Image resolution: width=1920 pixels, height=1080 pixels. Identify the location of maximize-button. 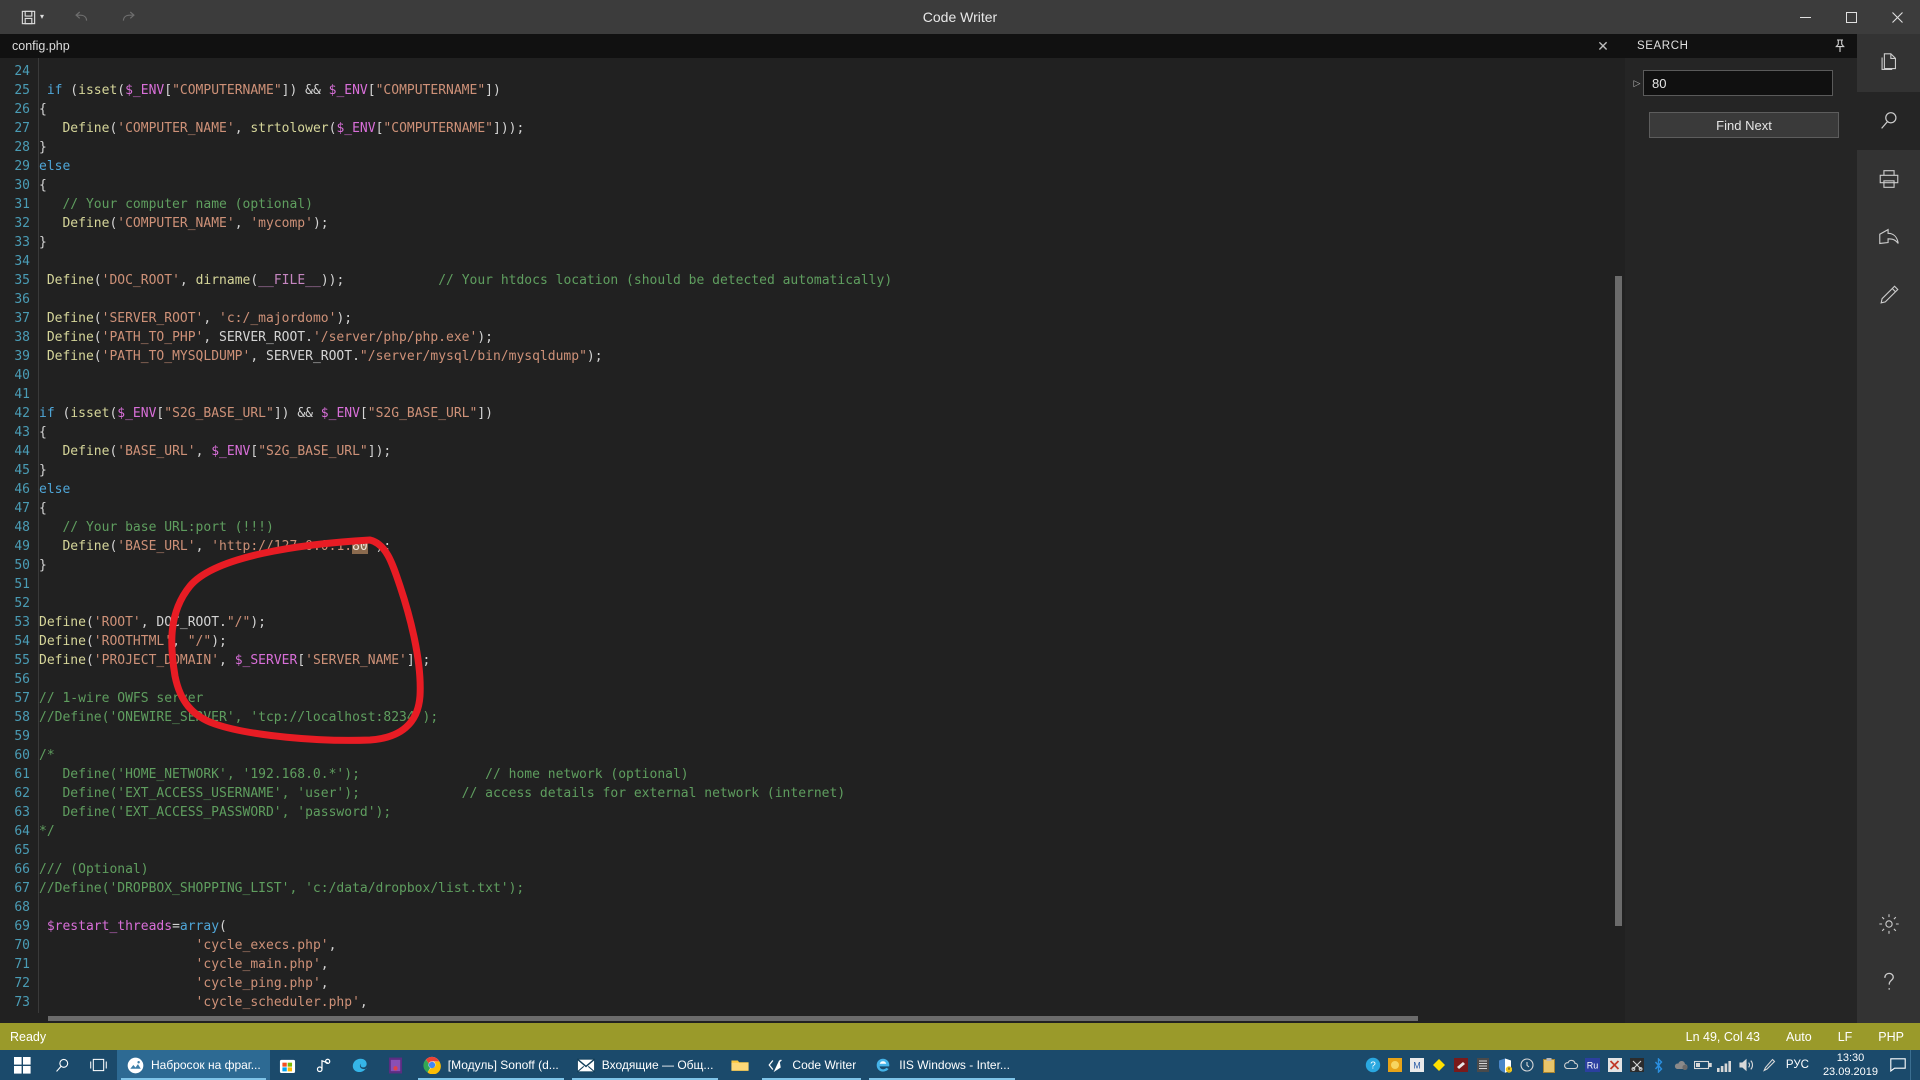
(1851, 17).